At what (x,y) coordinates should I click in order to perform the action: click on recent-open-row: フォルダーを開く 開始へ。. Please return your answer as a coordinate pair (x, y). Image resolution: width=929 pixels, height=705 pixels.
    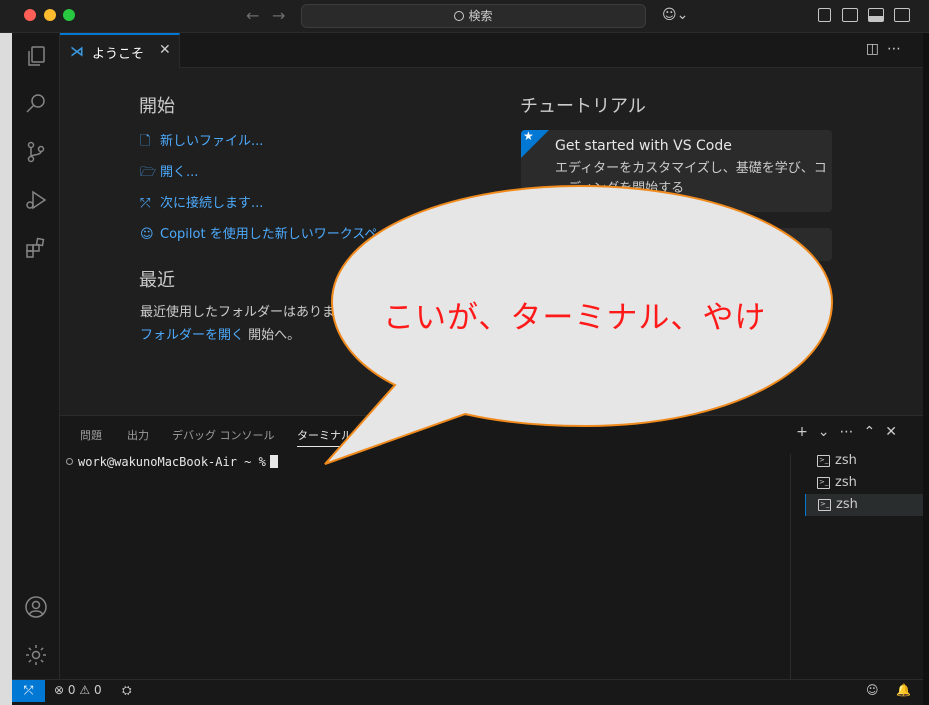
    Looking at the image, I should click on (220, 333).